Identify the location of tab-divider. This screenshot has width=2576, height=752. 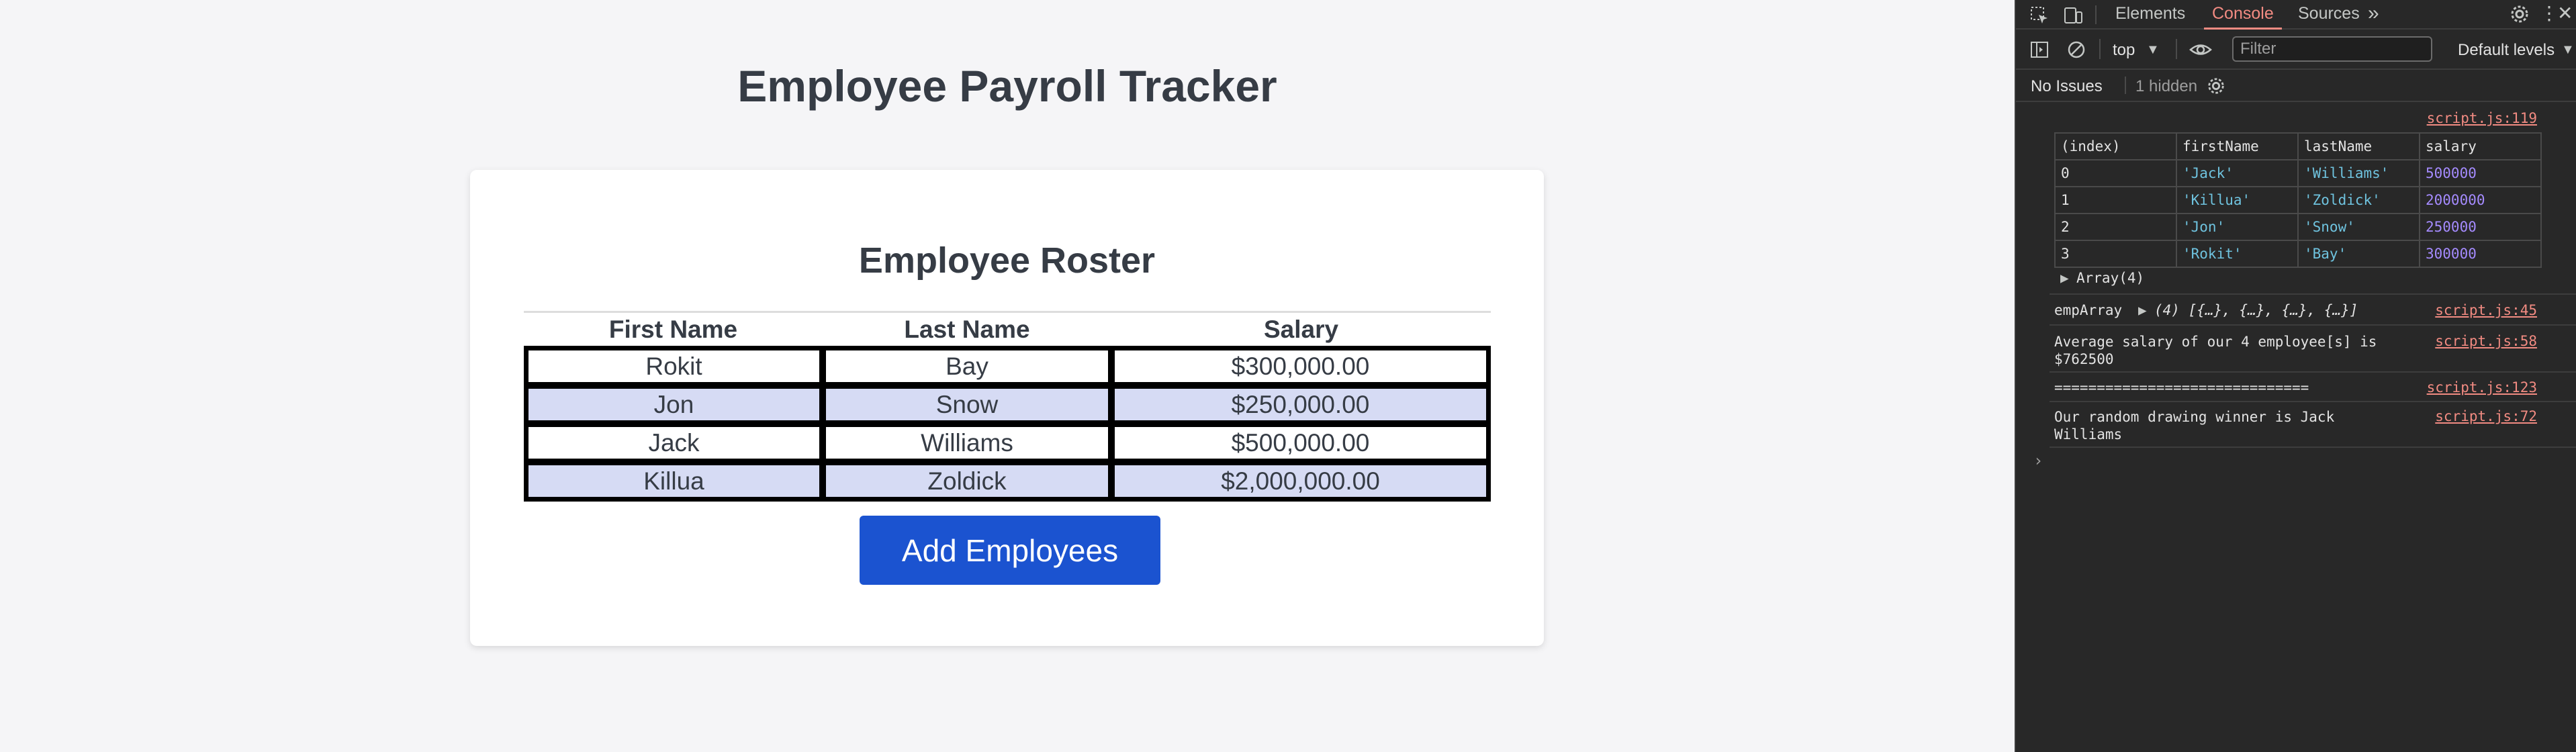
(2096, 14).